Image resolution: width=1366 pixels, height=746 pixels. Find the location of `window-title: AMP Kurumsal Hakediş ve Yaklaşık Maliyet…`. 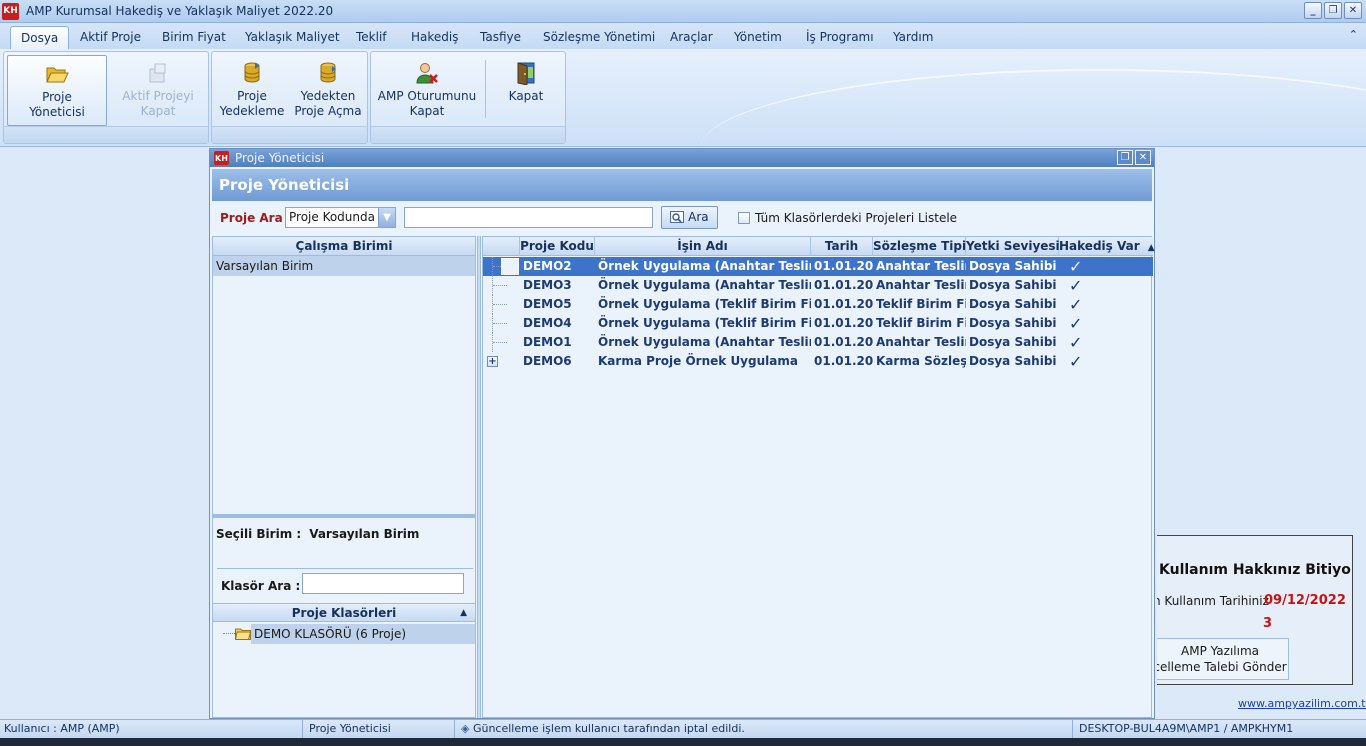

window-title: AMP Kurumsal Hakediş ve Yaklaşık Maliyet… is located at coordinates (180, 11).